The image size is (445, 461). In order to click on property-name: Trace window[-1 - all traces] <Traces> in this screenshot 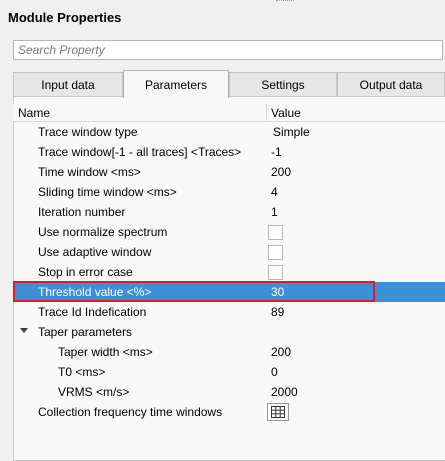, I will do `click(140, 152)`.